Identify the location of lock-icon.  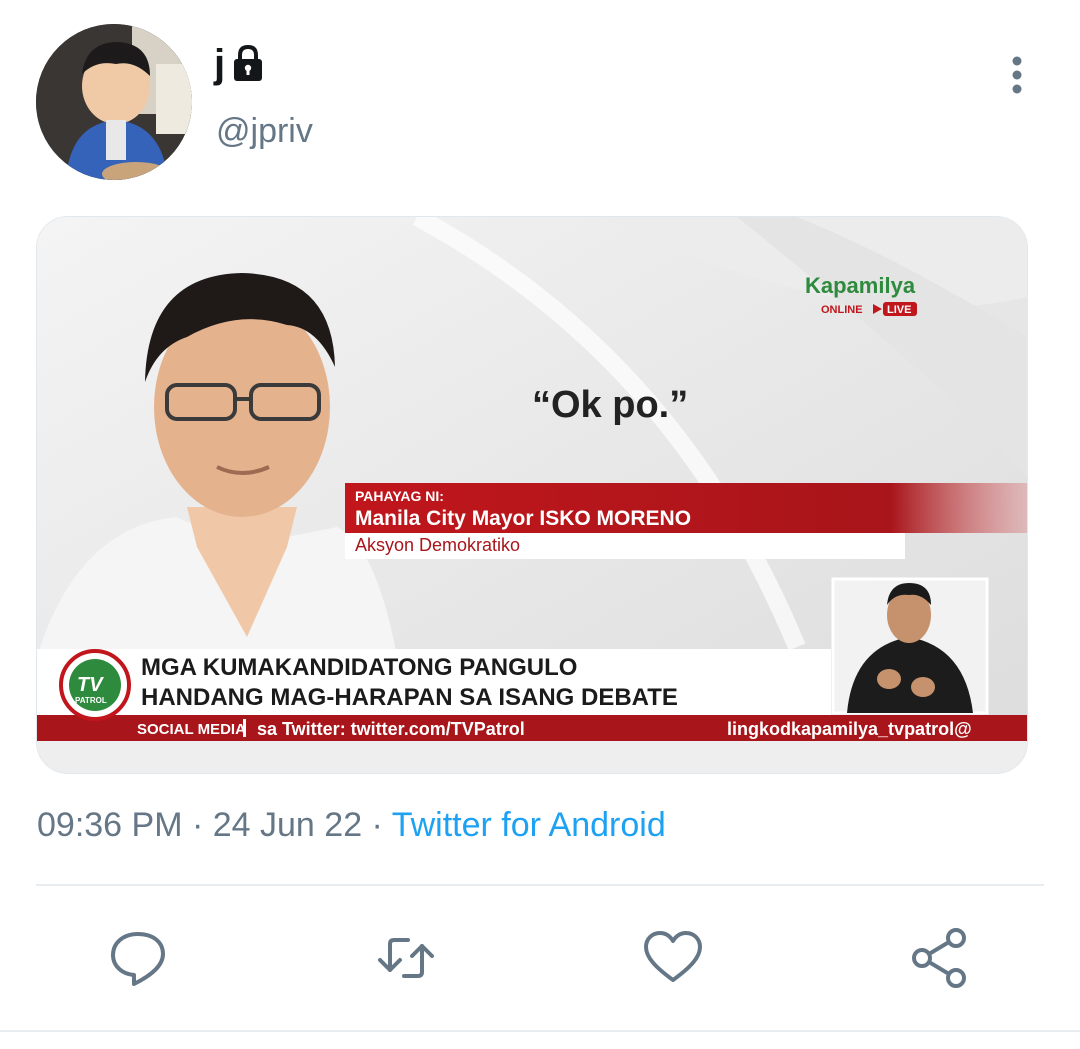
(248, 62).